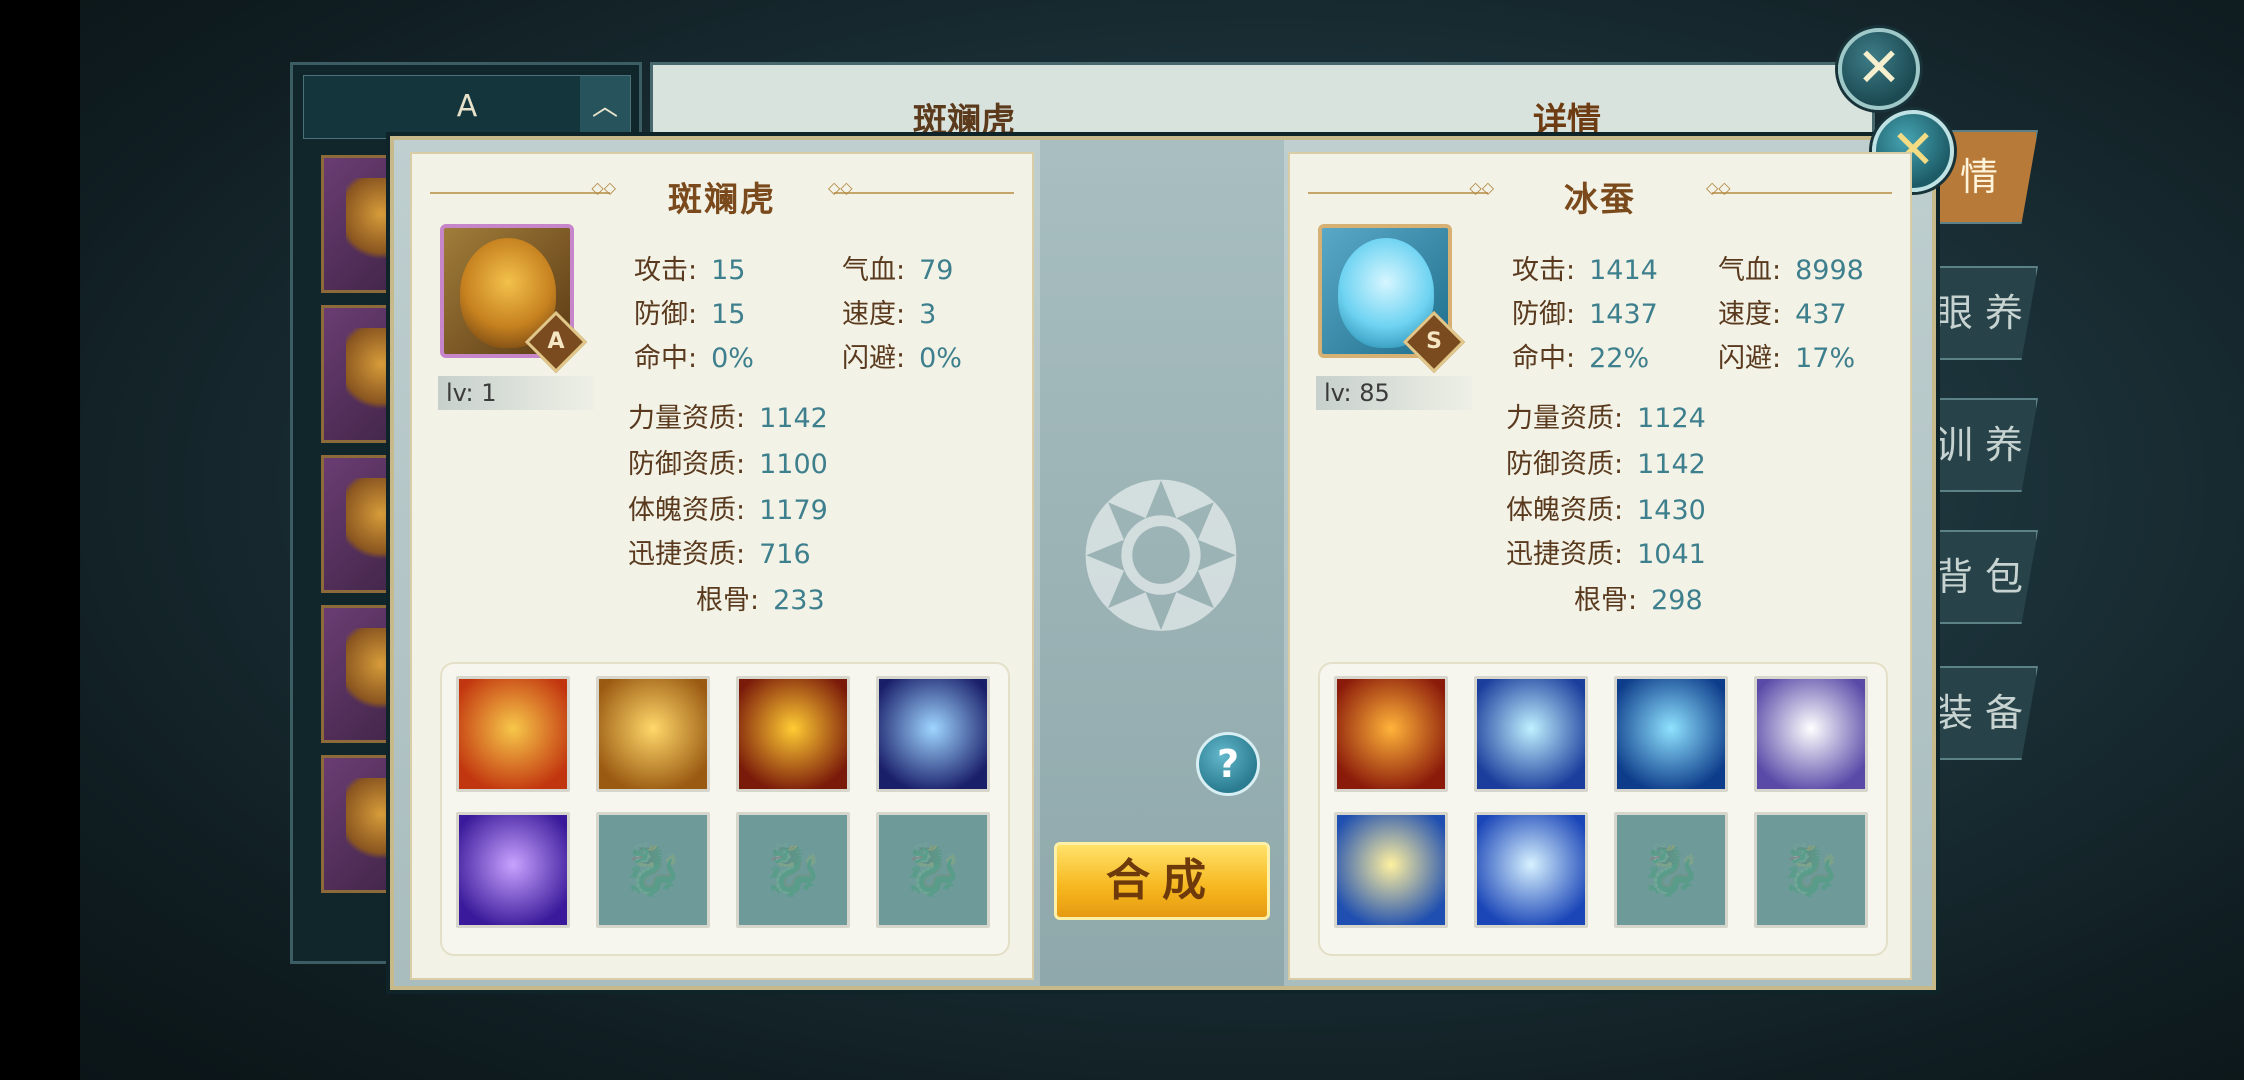 Image resolution: width=2244 pixels, height=1080 pixels. I want to click on pet-list-filter: A ︿, so click(467, 107).